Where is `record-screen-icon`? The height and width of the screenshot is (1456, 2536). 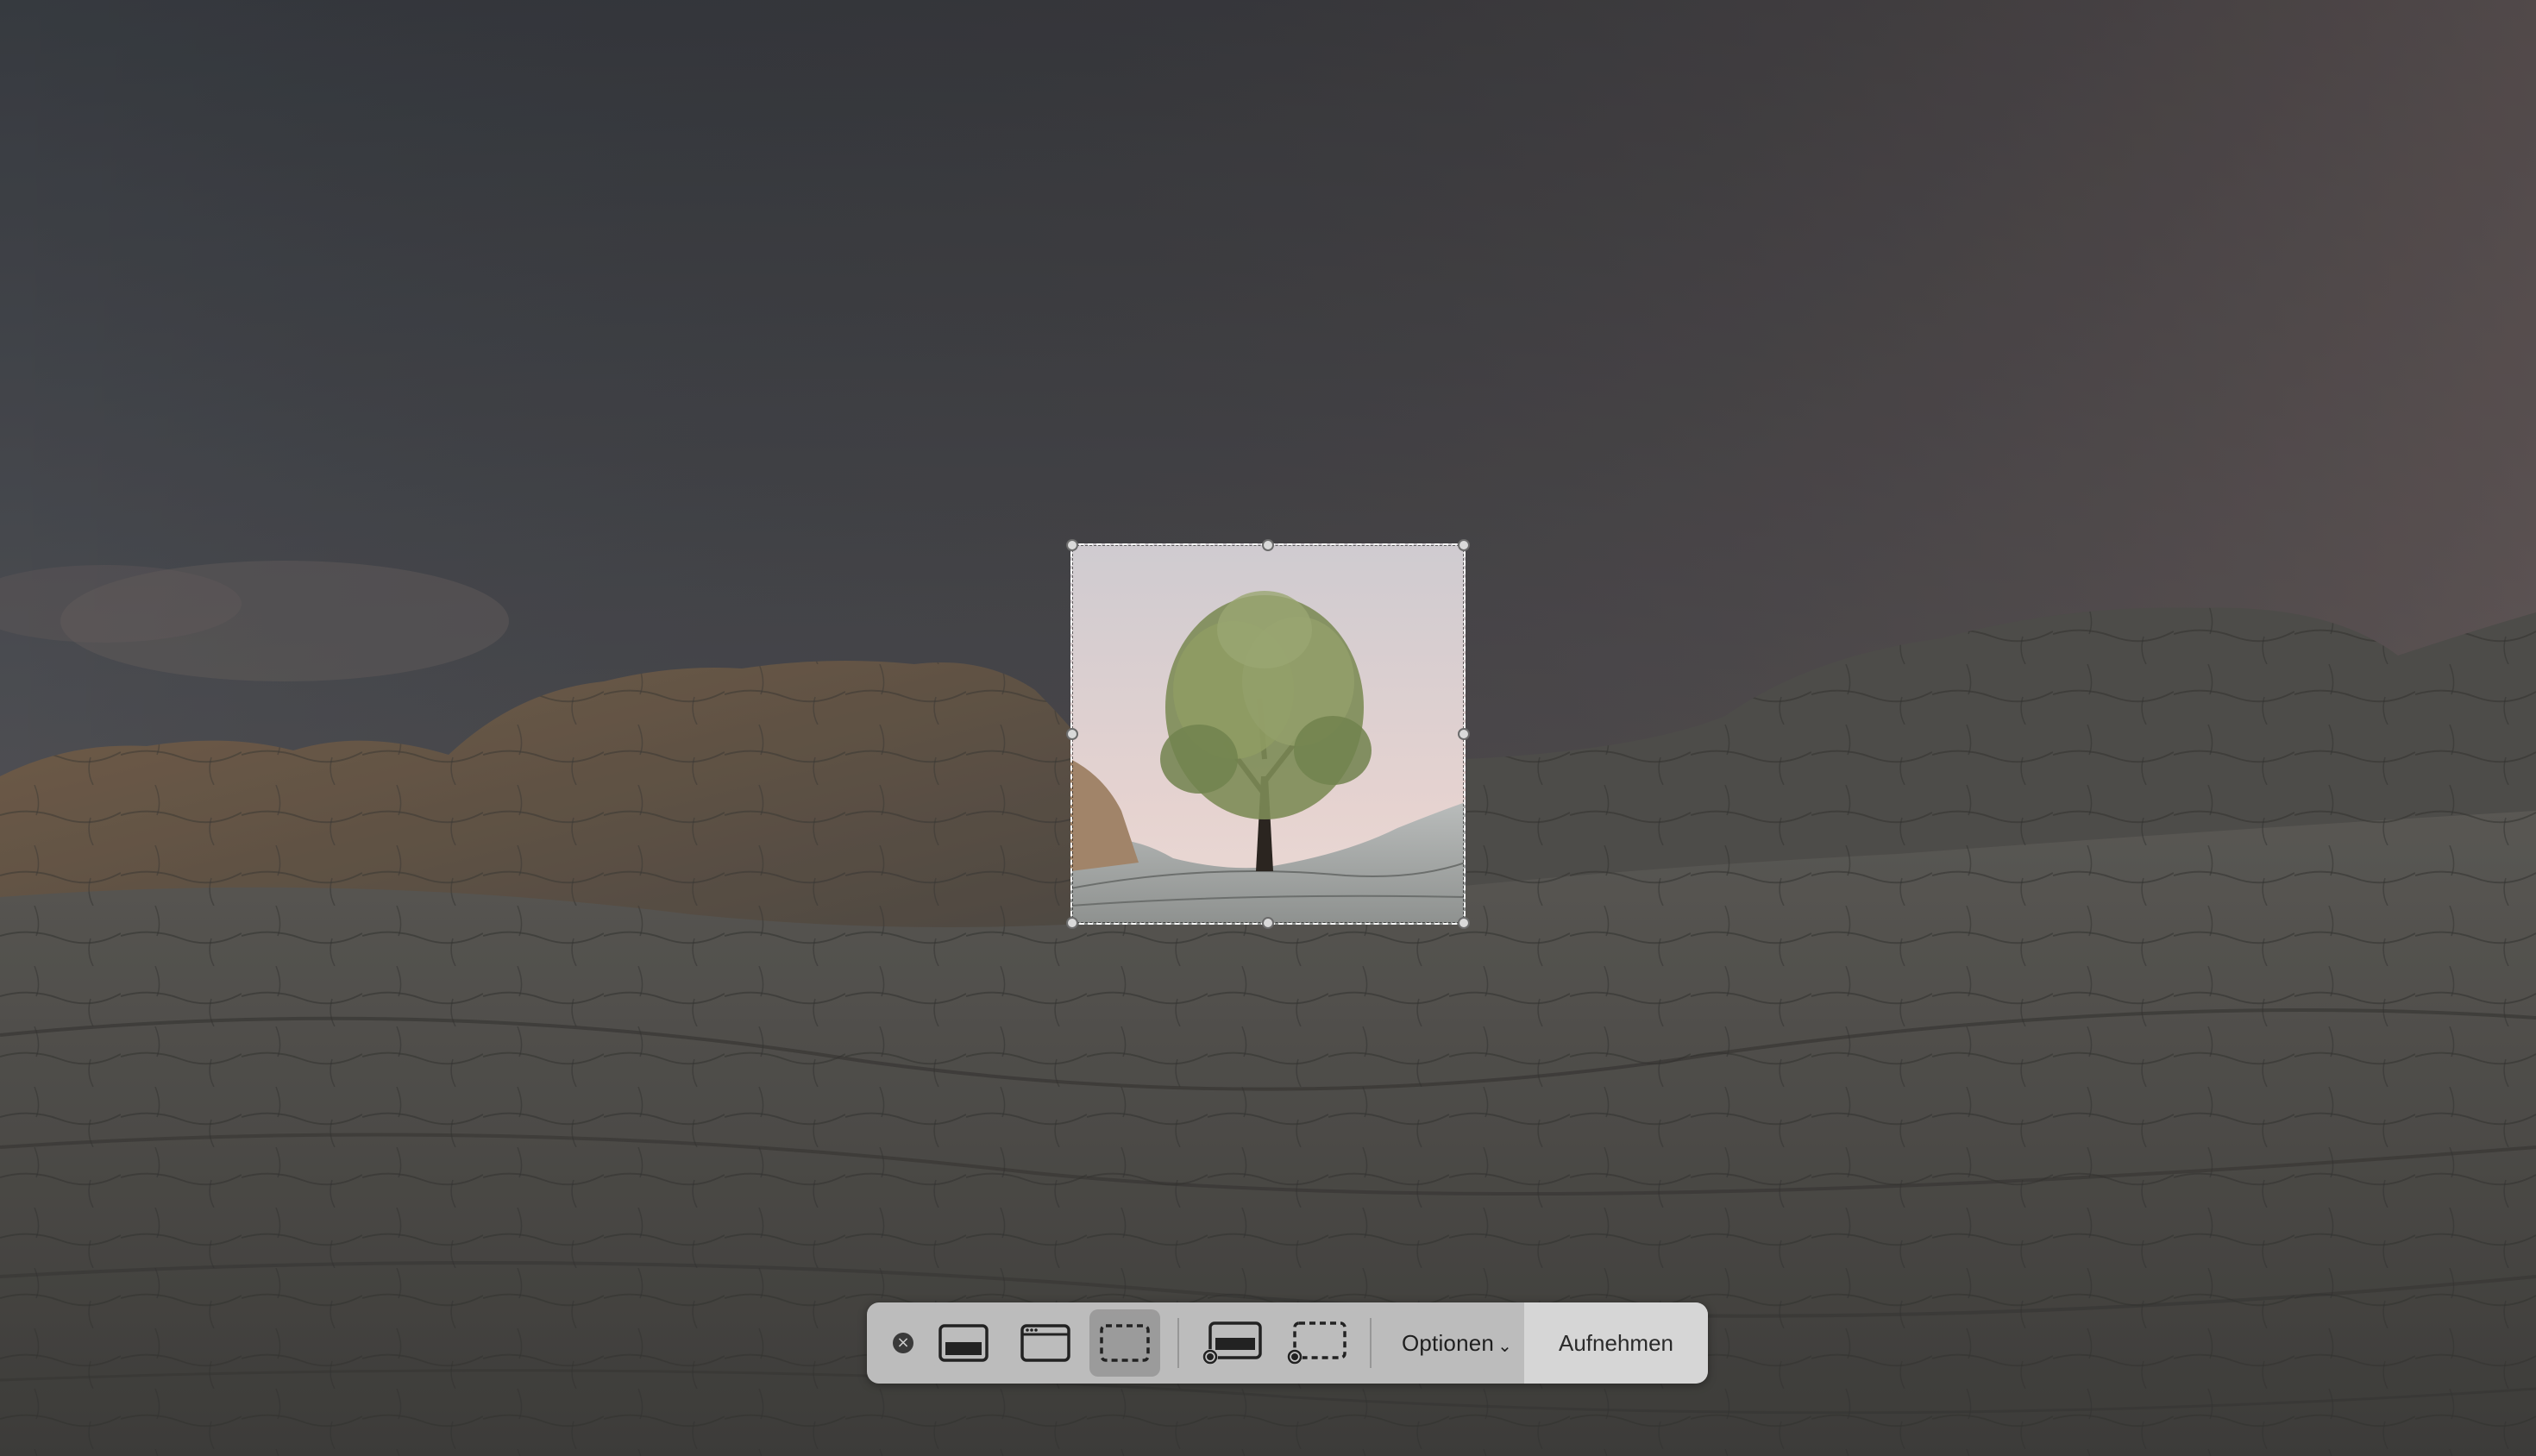
record-screen-icon is located at coordinates (1232, 1343).